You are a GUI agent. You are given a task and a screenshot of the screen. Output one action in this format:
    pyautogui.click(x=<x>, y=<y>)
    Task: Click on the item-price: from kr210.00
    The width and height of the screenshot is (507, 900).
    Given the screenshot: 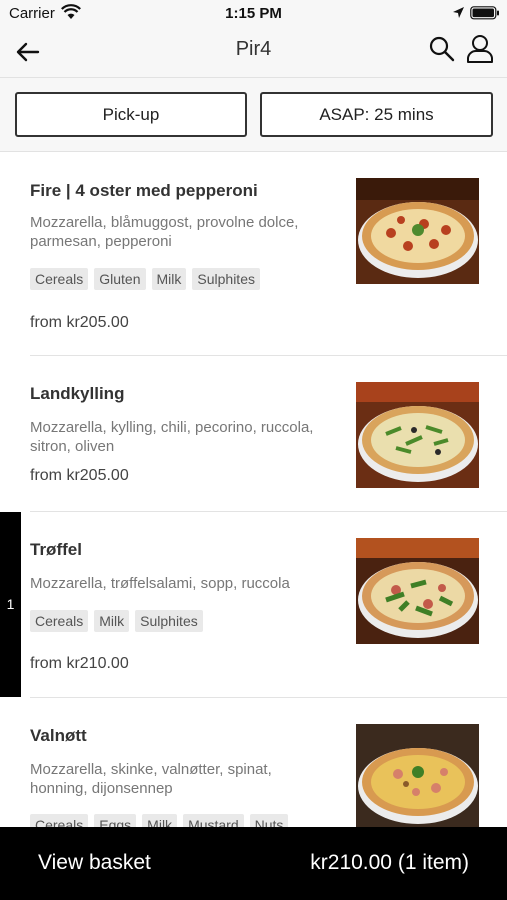 What is the action you would take?
    pyautogui.click(x=79, y=663)
    